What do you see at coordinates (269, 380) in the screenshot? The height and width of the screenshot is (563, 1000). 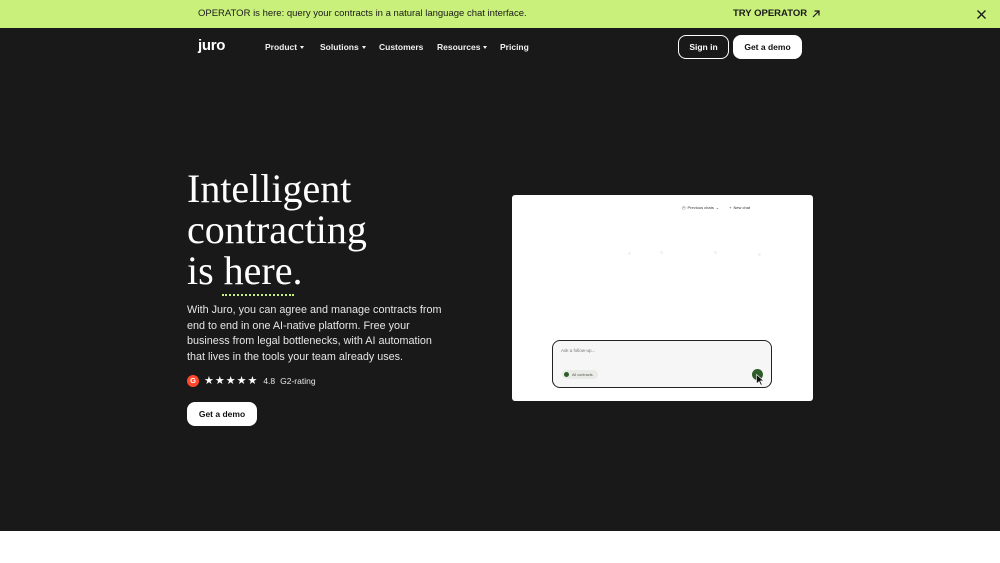 I see `rating-score: 4.8` at bounding box center [269, 380].